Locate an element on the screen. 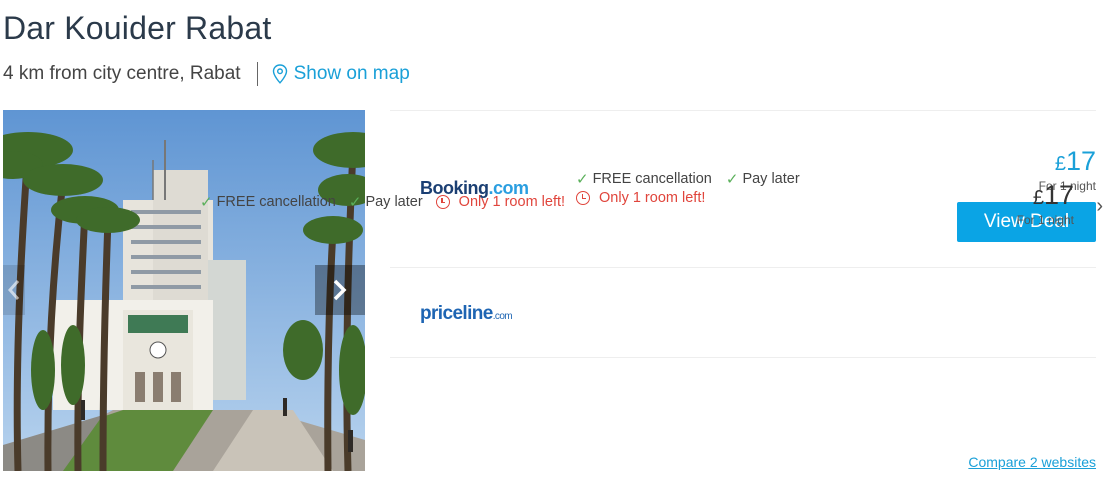 Image resolution: width=1105 pixels, height=481 pixels. deal-features: ✓ FREE cancellation ✓ Pay later is located at coordinates (688, 179).